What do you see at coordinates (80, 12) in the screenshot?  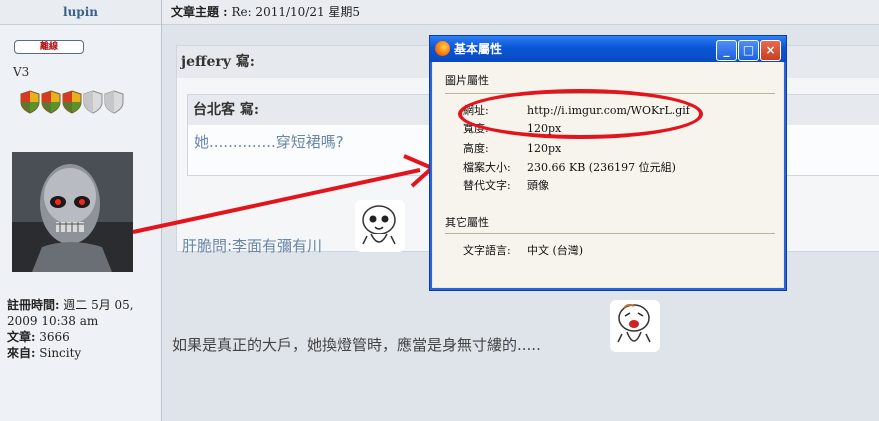 I see `author-username: lupin` at bounding box center [80, 12].